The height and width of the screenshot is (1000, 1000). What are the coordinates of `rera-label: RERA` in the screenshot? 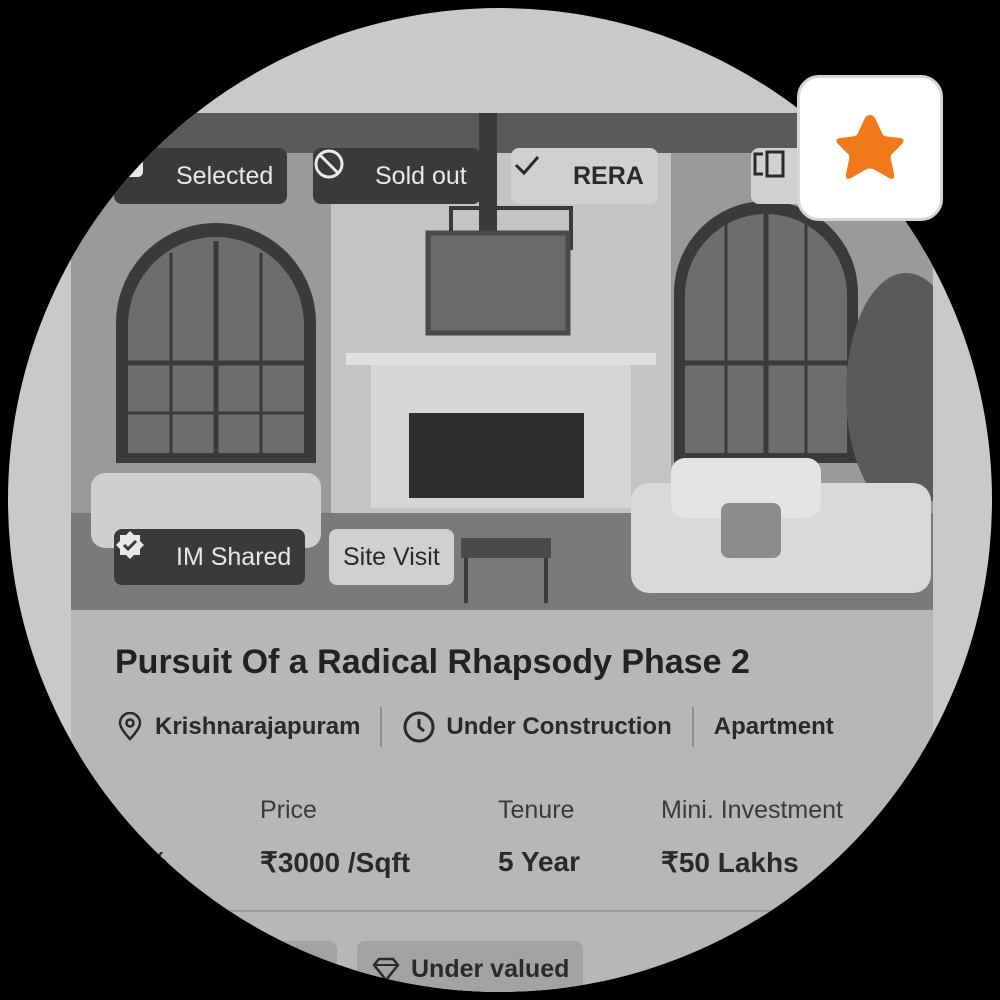 It's located at (608, 175).